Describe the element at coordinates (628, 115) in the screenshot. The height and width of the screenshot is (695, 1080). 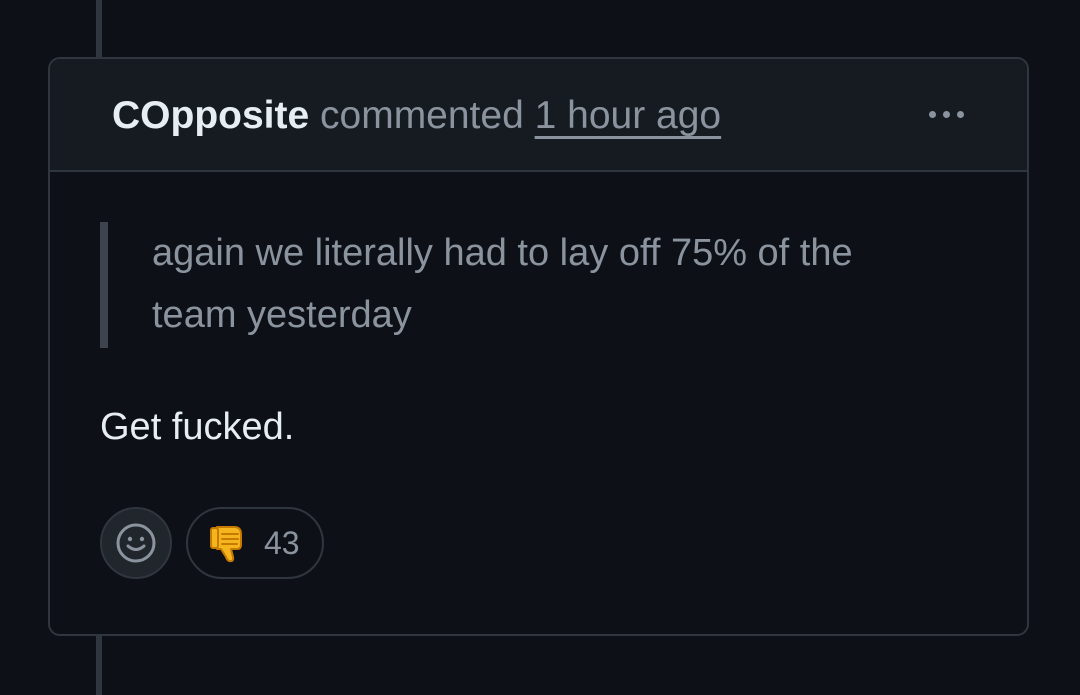
I see `comment-timestamp: 1 hour ago` at that location.